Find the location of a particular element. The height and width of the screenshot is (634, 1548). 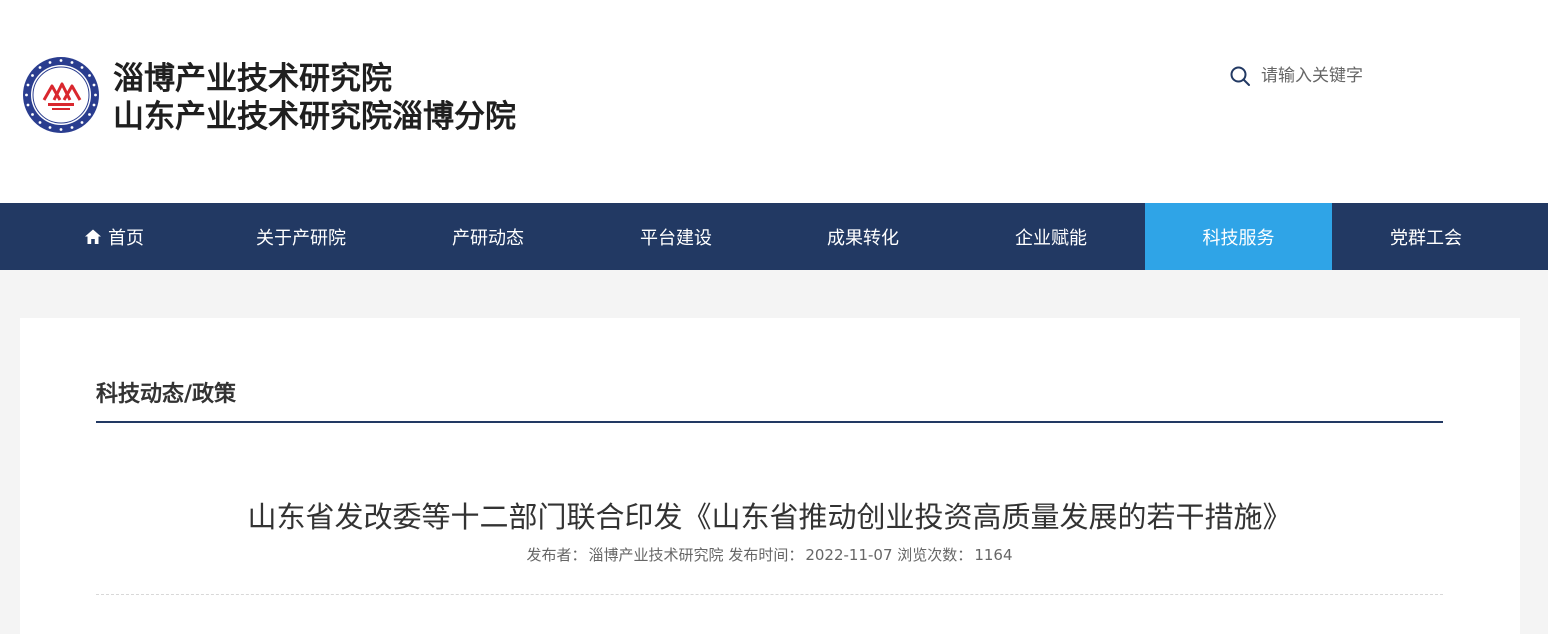

nav-item-news: 产研动态 is located at coordinates (488, 236).